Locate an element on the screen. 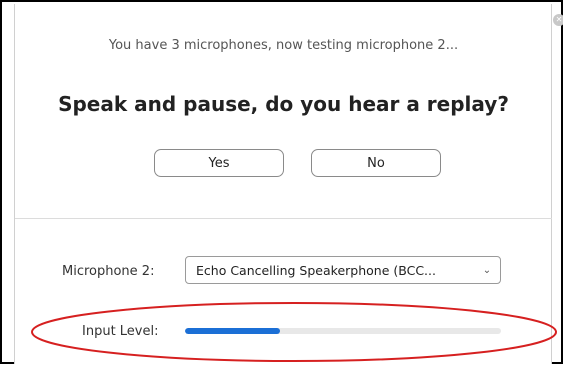 The height and width of the screenshot is (366, 563). microphone-label: Microphone 2: is located at coordinates (108, 271).